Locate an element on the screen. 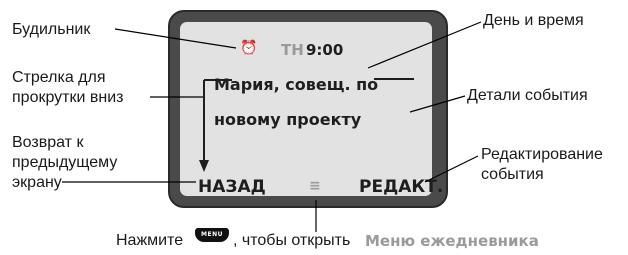 The image size is (628, 255). instruction-menu-name: Меню ежедневника is located at coordinates (452, 241).